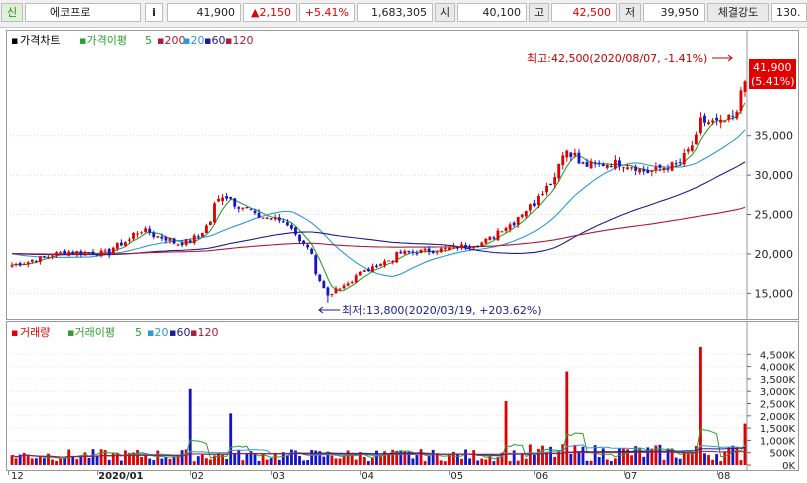 This screenshot has width=807, height=483. What do you see at coordinates (204, 332) in the screenshot?
I see `vol-legend-ma120: ▪120` at bounding box center [204, 332].